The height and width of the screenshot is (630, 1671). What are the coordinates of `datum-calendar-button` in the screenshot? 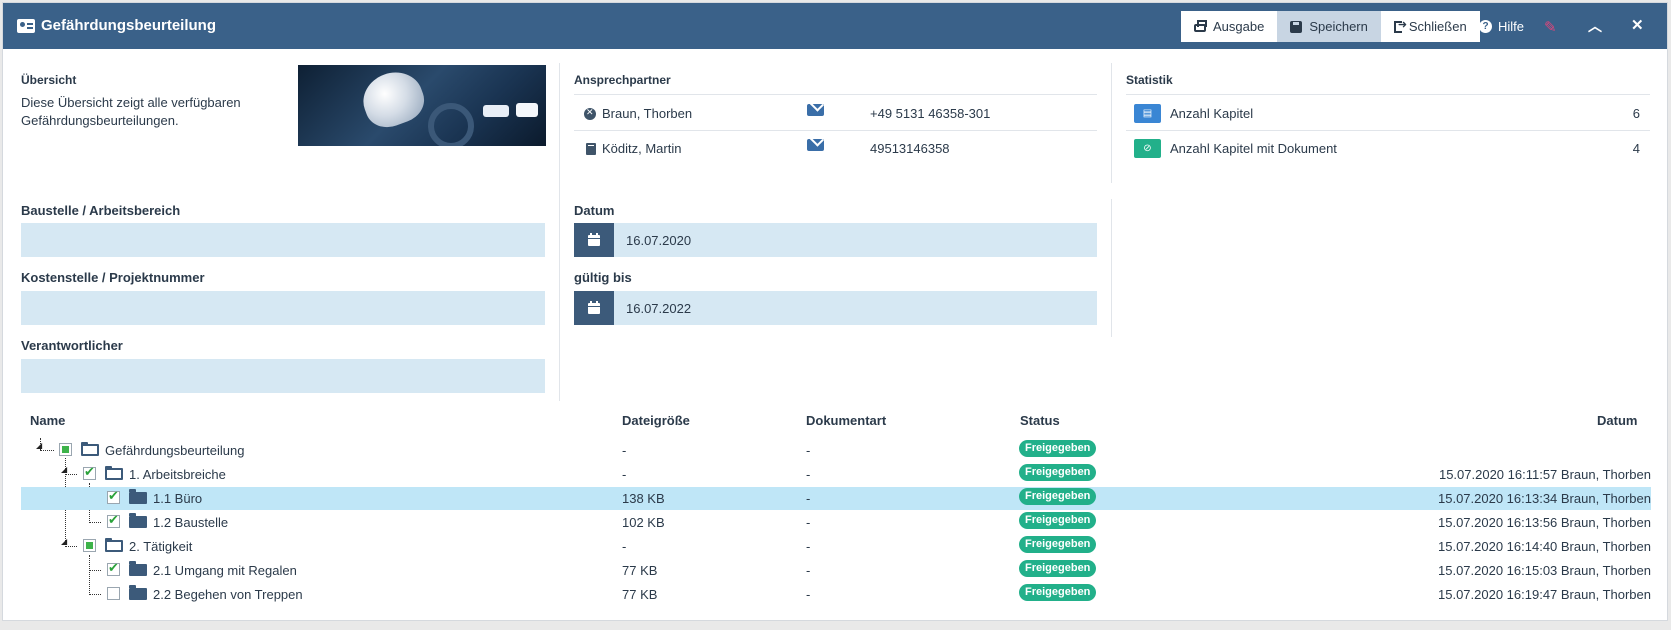 It's located at (594, 240).